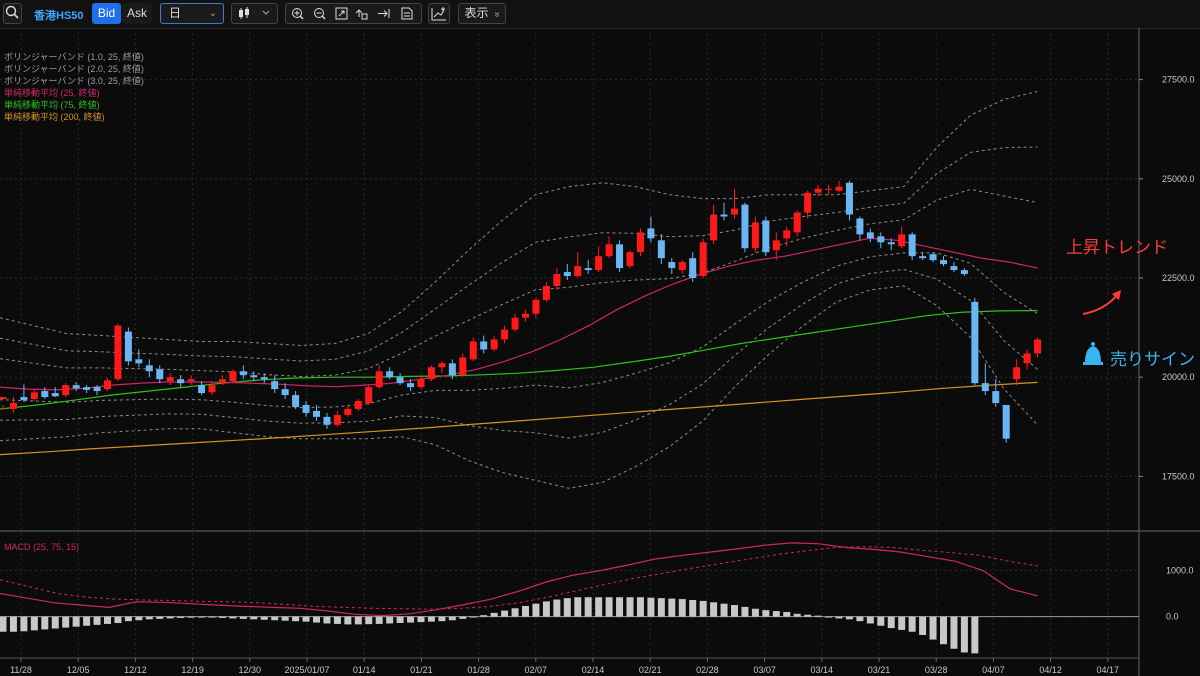 The height and width of the screenshot is (676, 1200). What do you see at coordinates (59, 15) in the screenshot?
I see `symbol-label: 香港HS50` at bounding box center [59, 15].